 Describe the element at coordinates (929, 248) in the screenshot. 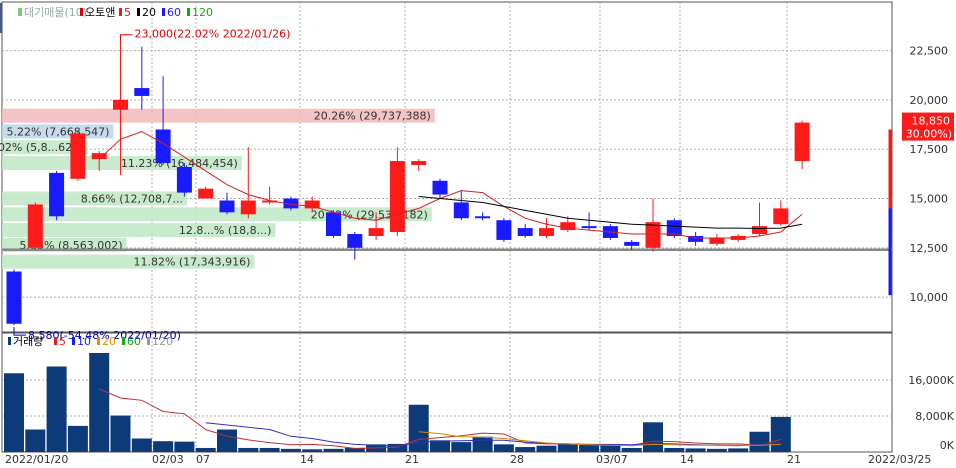

I see `price-tick-label: 12,500` at that location.